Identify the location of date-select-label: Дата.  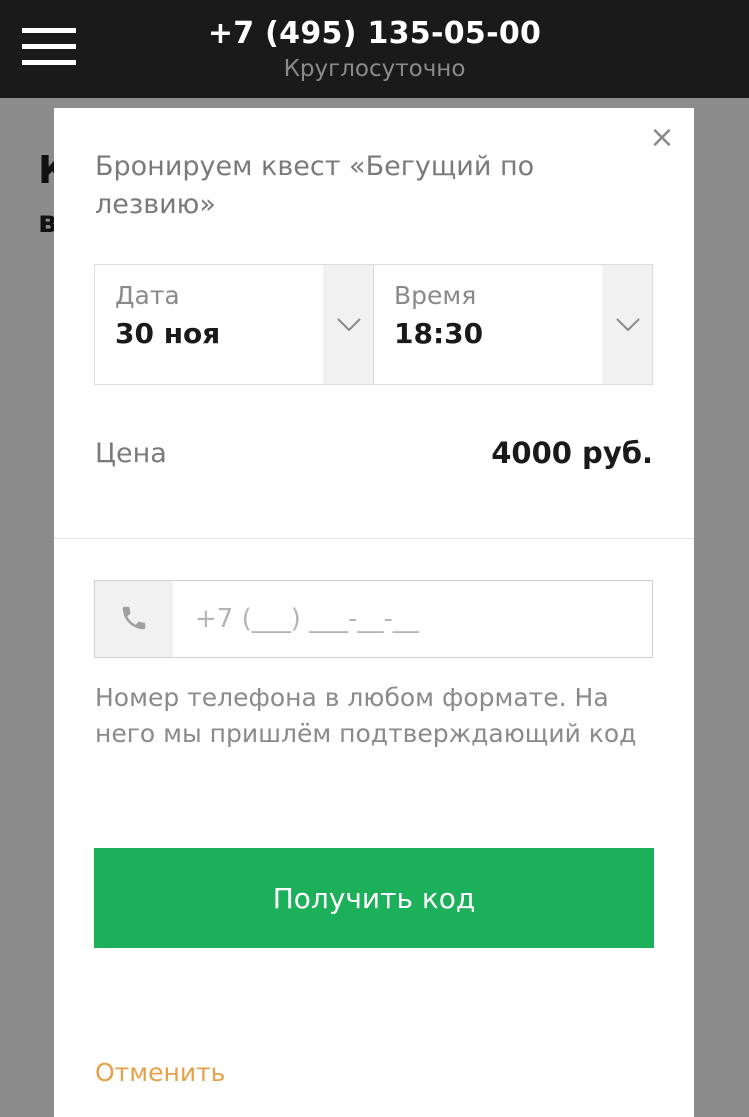
(147, 295).